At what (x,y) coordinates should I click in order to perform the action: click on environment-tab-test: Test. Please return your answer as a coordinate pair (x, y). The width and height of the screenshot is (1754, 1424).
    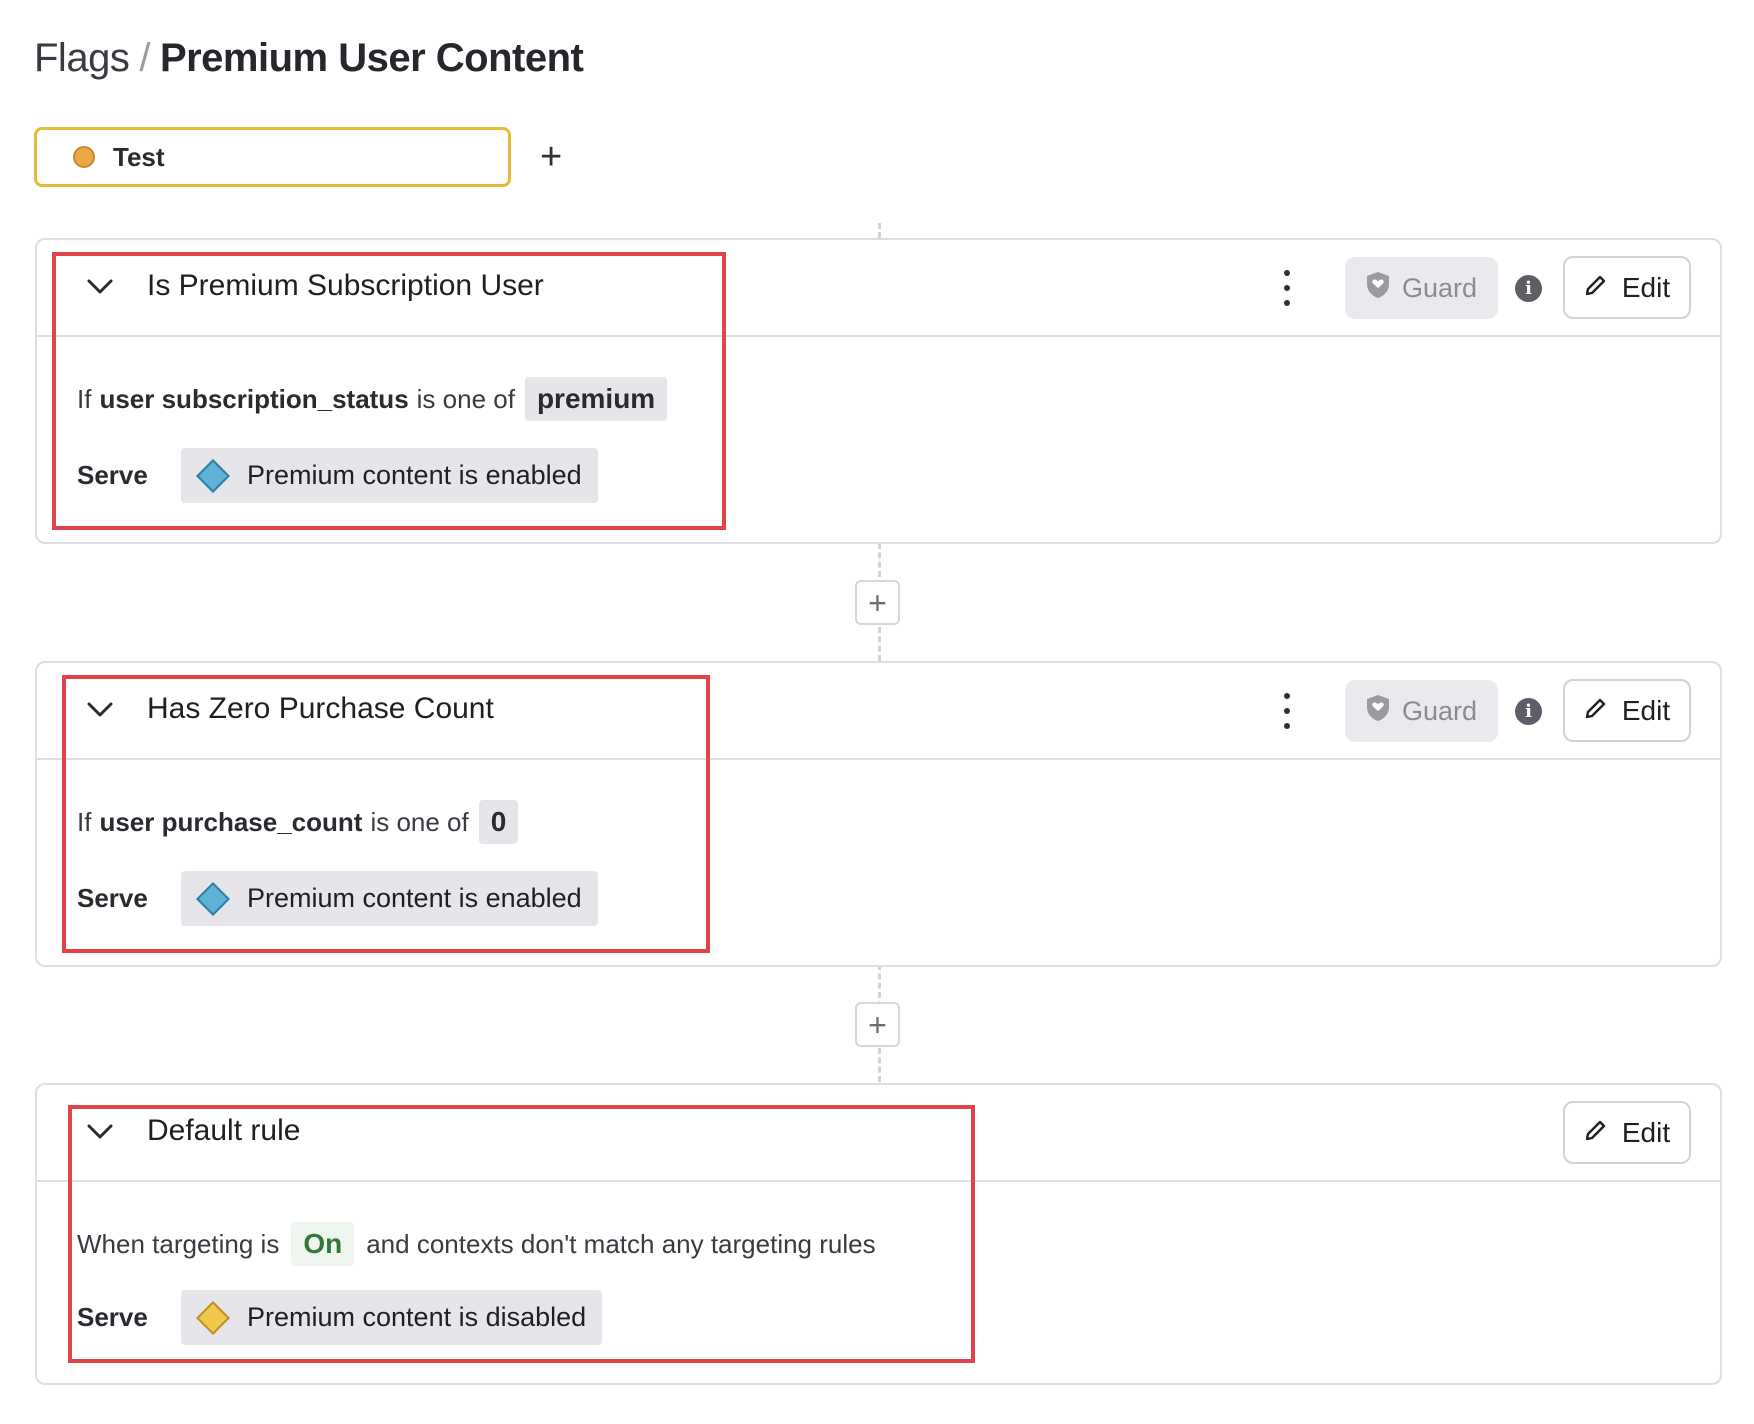
    Looking at the image, I should click on (272, 157).